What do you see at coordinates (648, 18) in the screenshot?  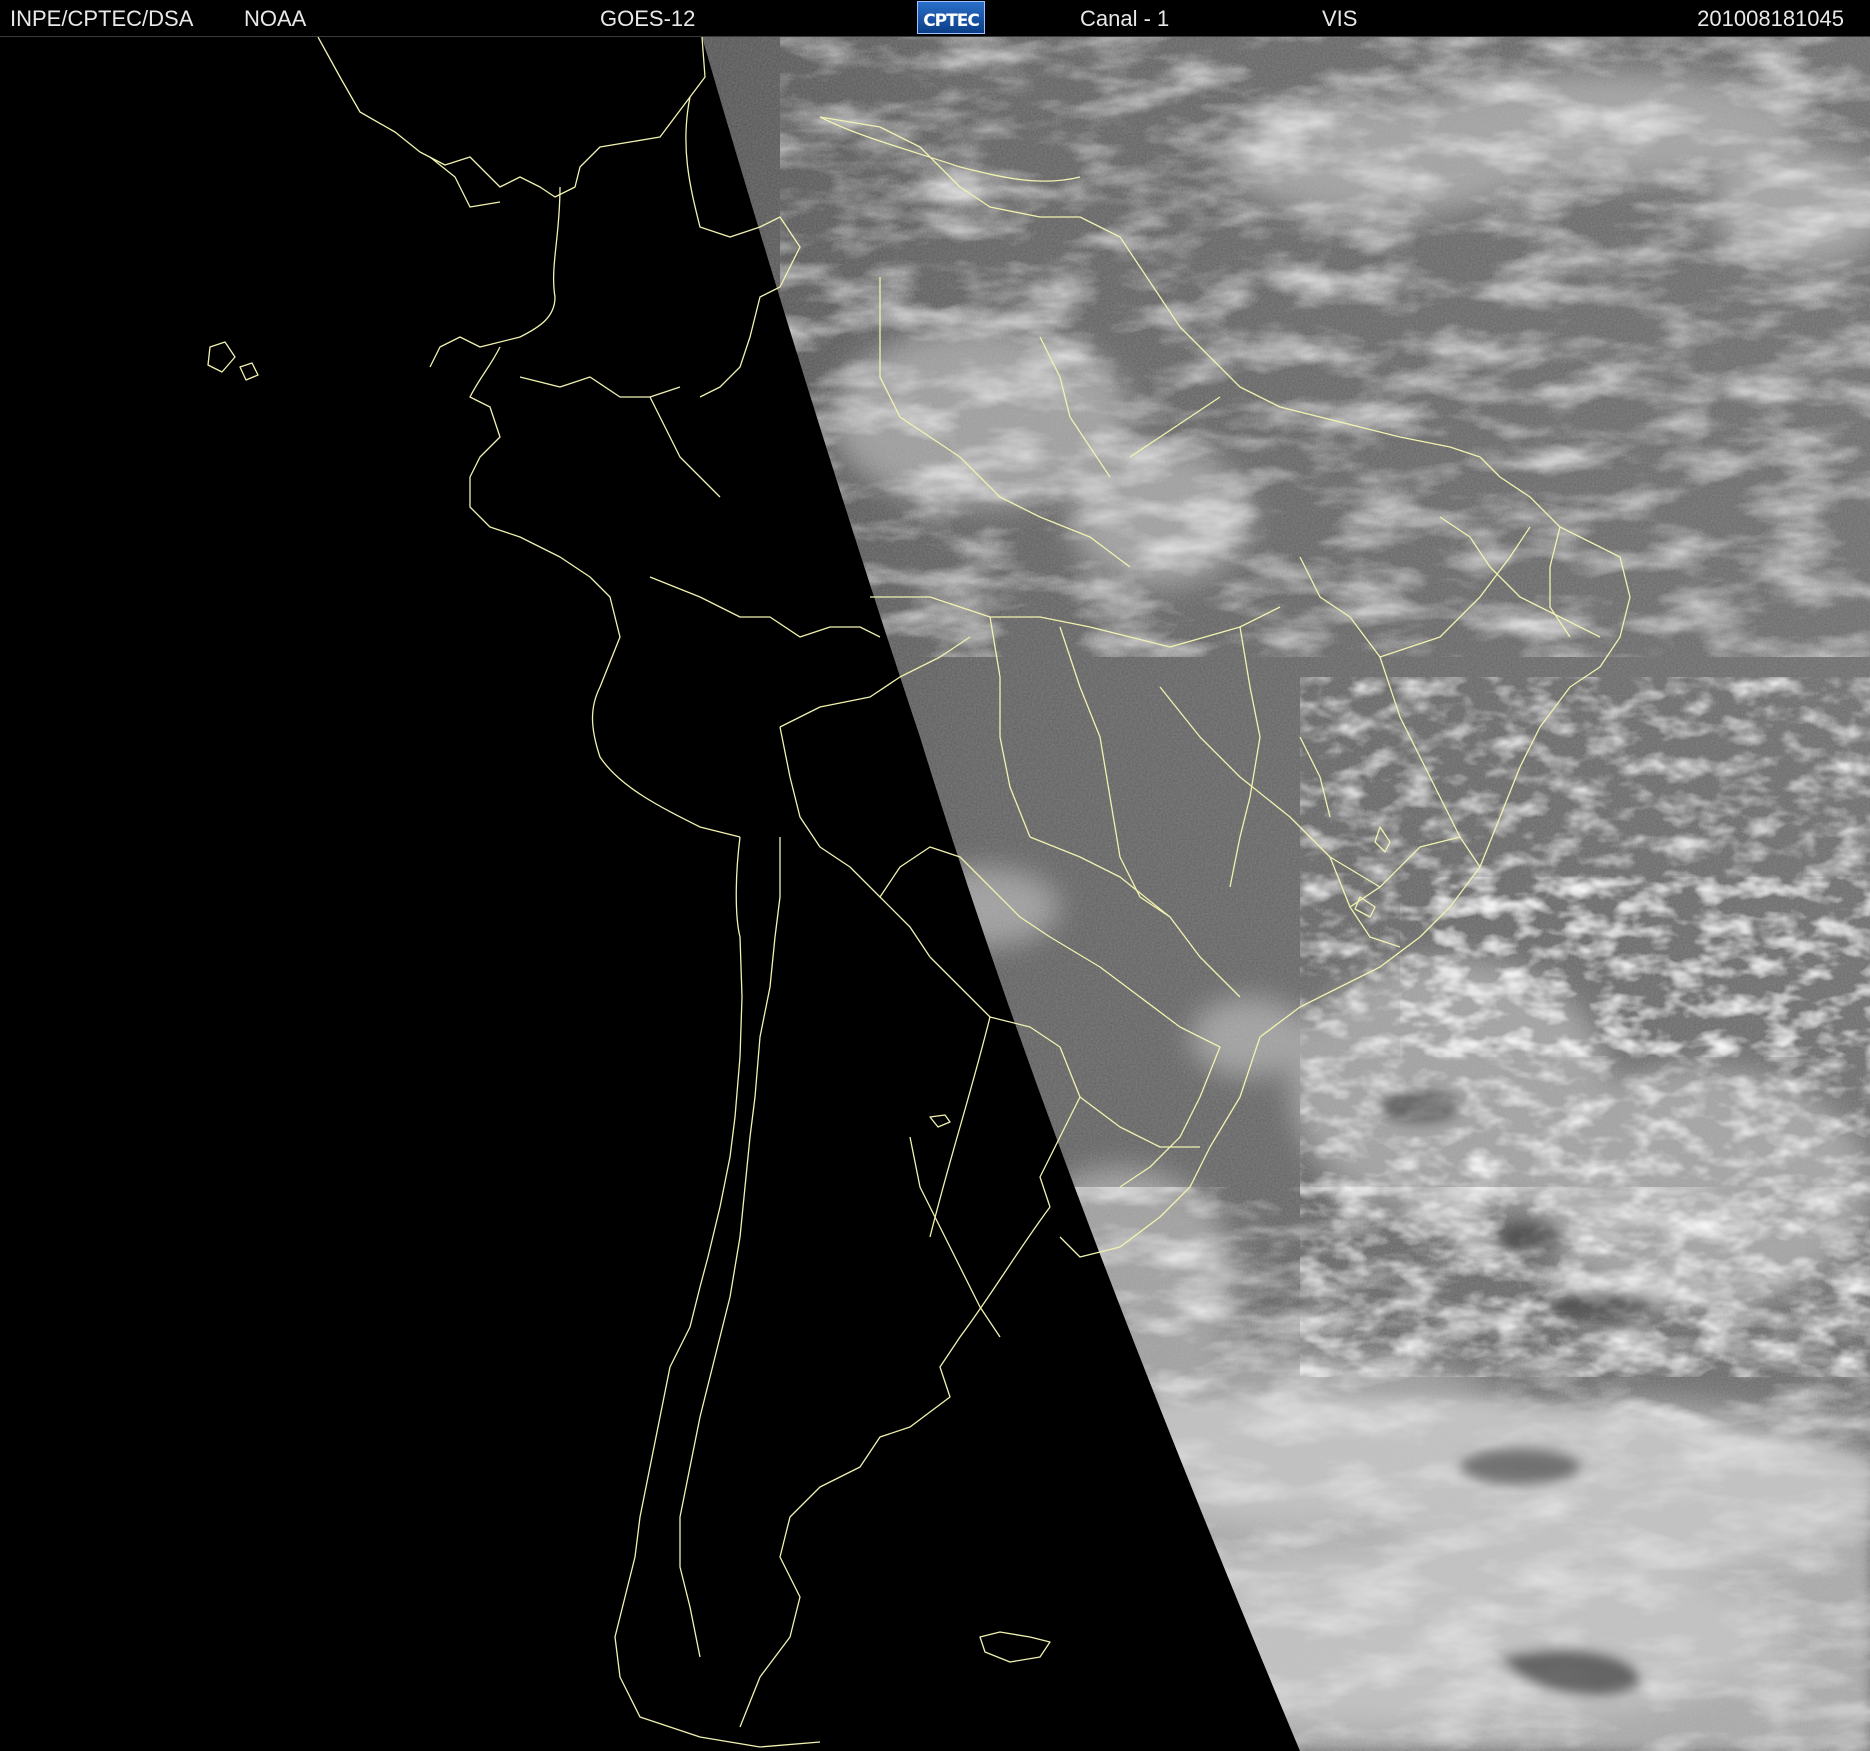 I see `satellite-label: GOES-12` at bounding box center [648, 18].